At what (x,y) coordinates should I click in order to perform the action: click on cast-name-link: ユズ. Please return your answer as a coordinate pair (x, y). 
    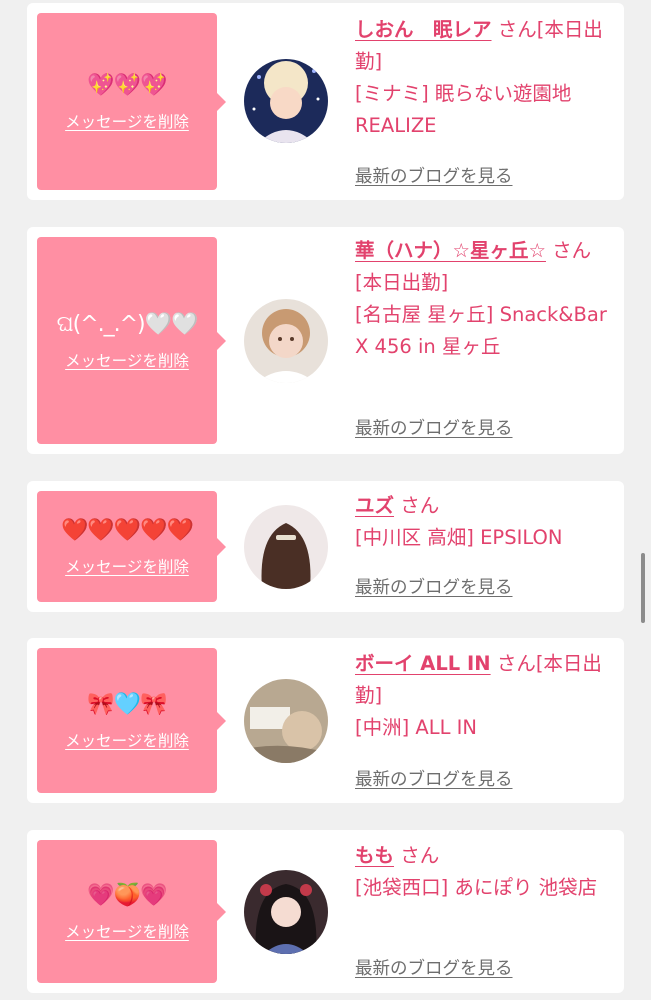
    Looking at the image, I should click on (374, 505).